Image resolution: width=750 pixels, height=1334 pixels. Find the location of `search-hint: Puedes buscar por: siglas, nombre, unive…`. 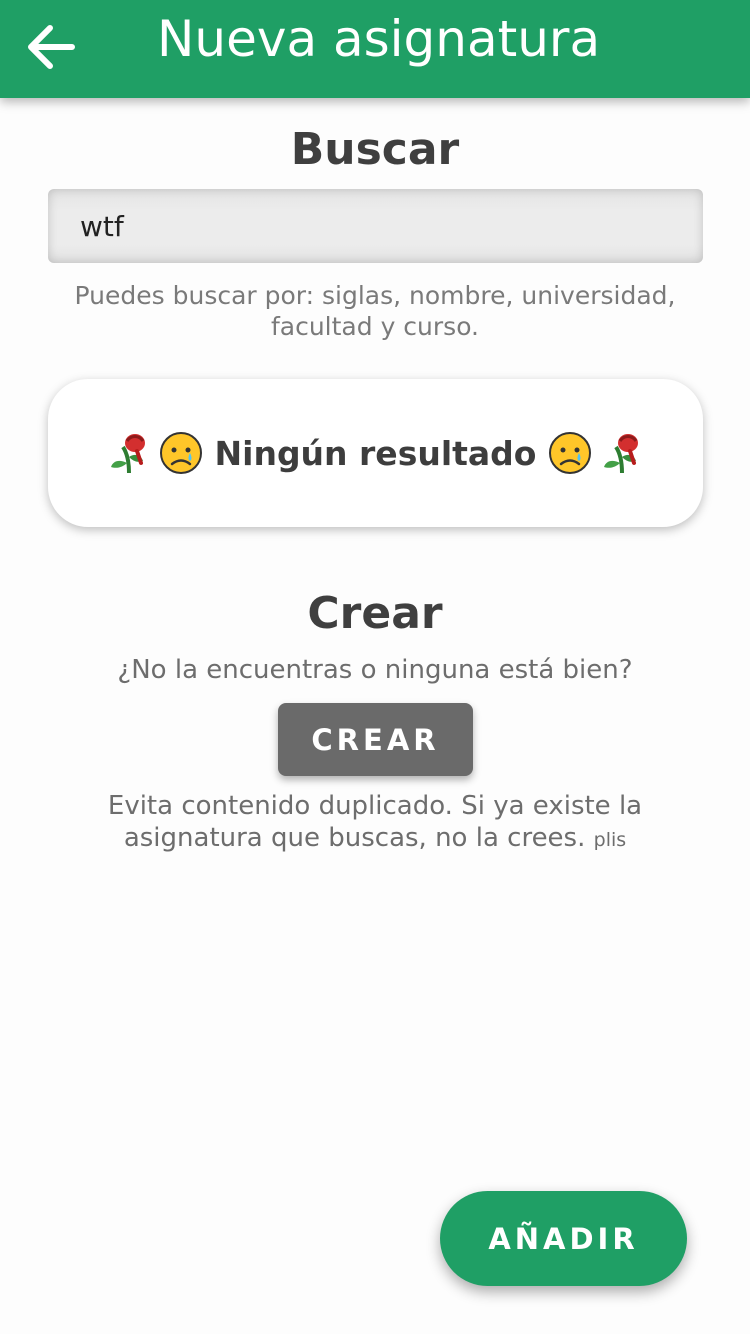

search-hint: Puedes buscar por: siglas, nombre, unive… is located at coordinates (375, 311).